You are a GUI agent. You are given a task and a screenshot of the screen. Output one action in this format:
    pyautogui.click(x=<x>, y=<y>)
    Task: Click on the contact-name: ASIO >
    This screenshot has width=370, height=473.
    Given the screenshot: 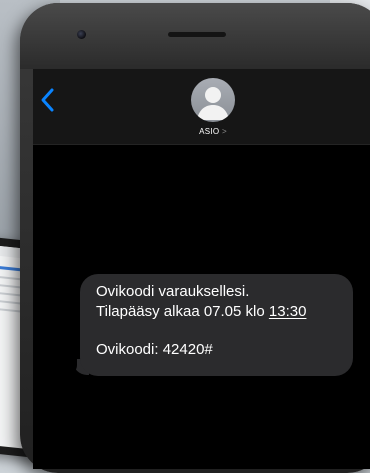 What is the action you would take?
    pyautogui.click(x=213, y=131)
    